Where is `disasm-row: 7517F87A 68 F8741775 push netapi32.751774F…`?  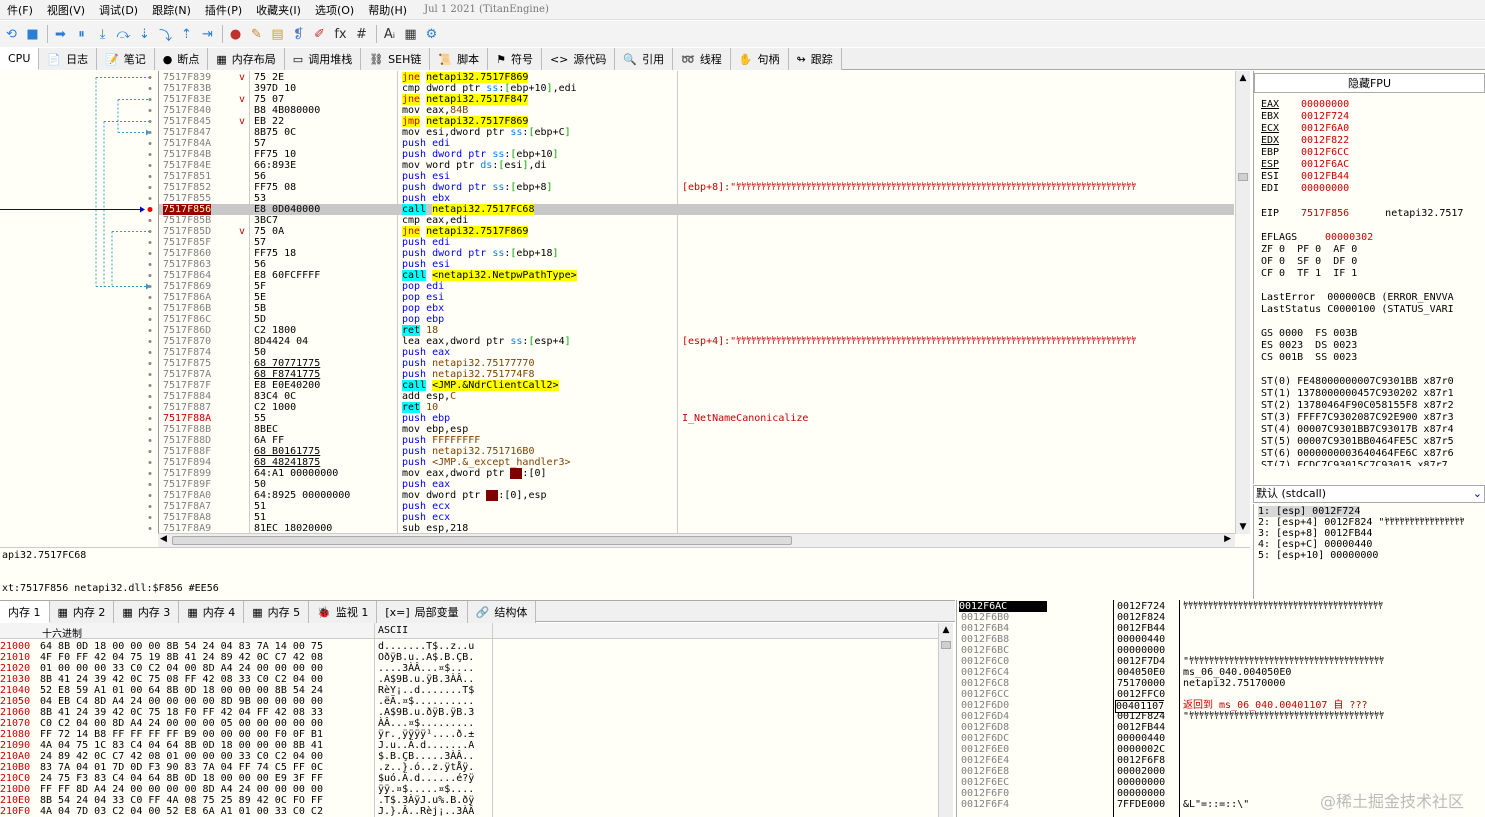 disasm-row: 7517F87A 68 F8741775 push netapi32.751774F… is located at coordinates (696, 374).